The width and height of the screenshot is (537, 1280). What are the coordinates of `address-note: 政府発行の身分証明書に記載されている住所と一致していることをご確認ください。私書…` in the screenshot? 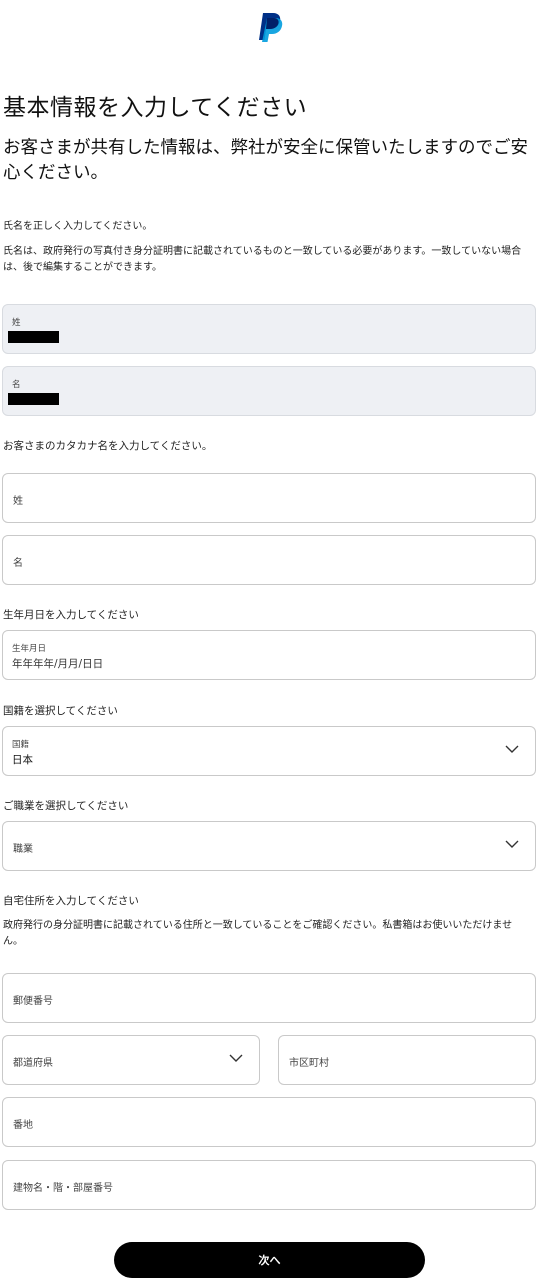 It's located at (258, 933).